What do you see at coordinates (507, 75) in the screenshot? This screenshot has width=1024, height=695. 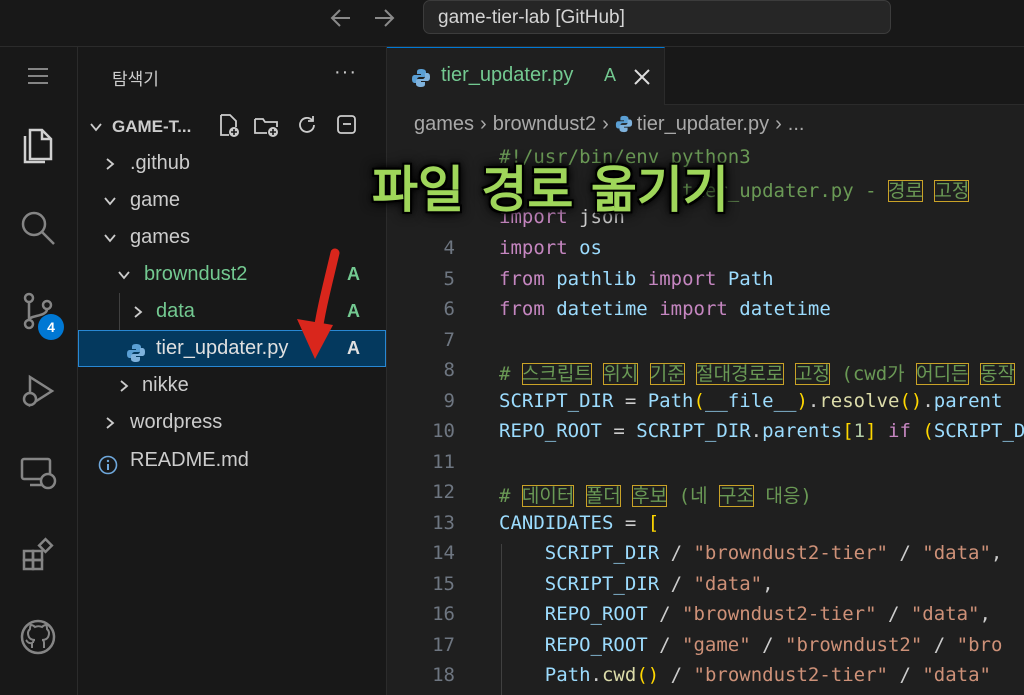 I see `tab-label: tier_updater.py` at bounding box center [507, 75].